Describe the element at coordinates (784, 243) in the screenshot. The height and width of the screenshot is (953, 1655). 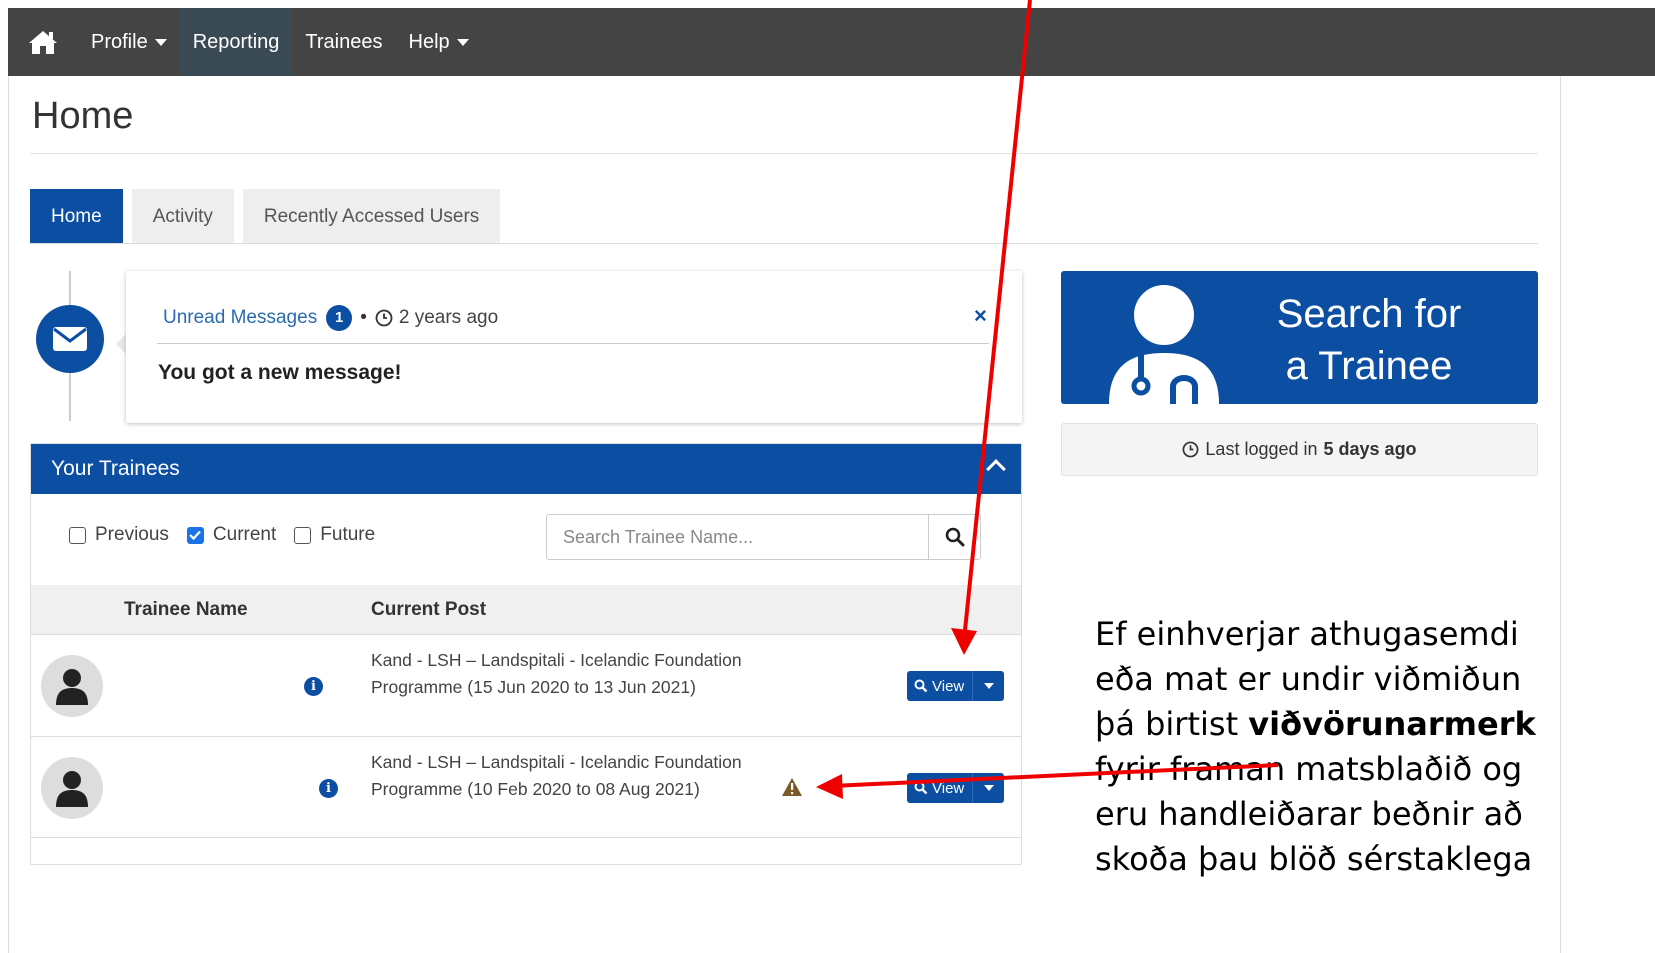
I see `tabs-divider` at that location.